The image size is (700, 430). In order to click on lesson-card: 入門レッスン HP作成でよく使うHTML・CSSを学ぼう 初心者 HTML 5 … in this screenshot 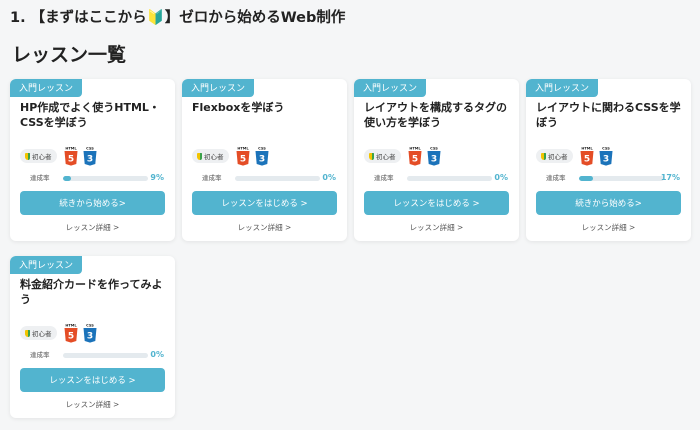, I will do `click(92, 160)`.